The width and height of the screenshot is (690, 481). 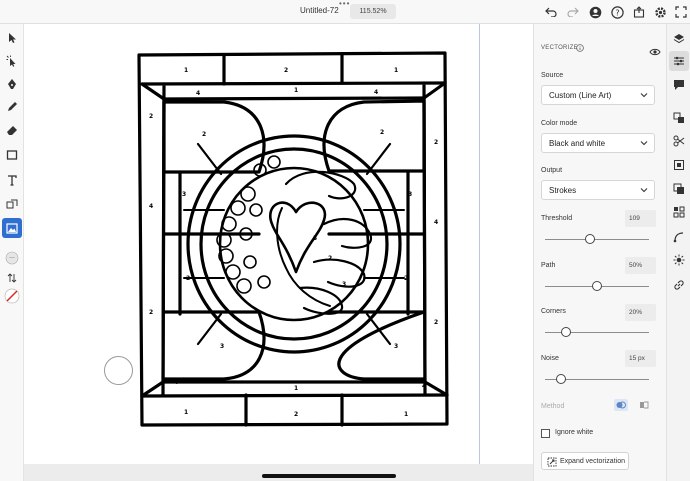 I want to click on method-abutting-icon, so click(x=644, y=405).